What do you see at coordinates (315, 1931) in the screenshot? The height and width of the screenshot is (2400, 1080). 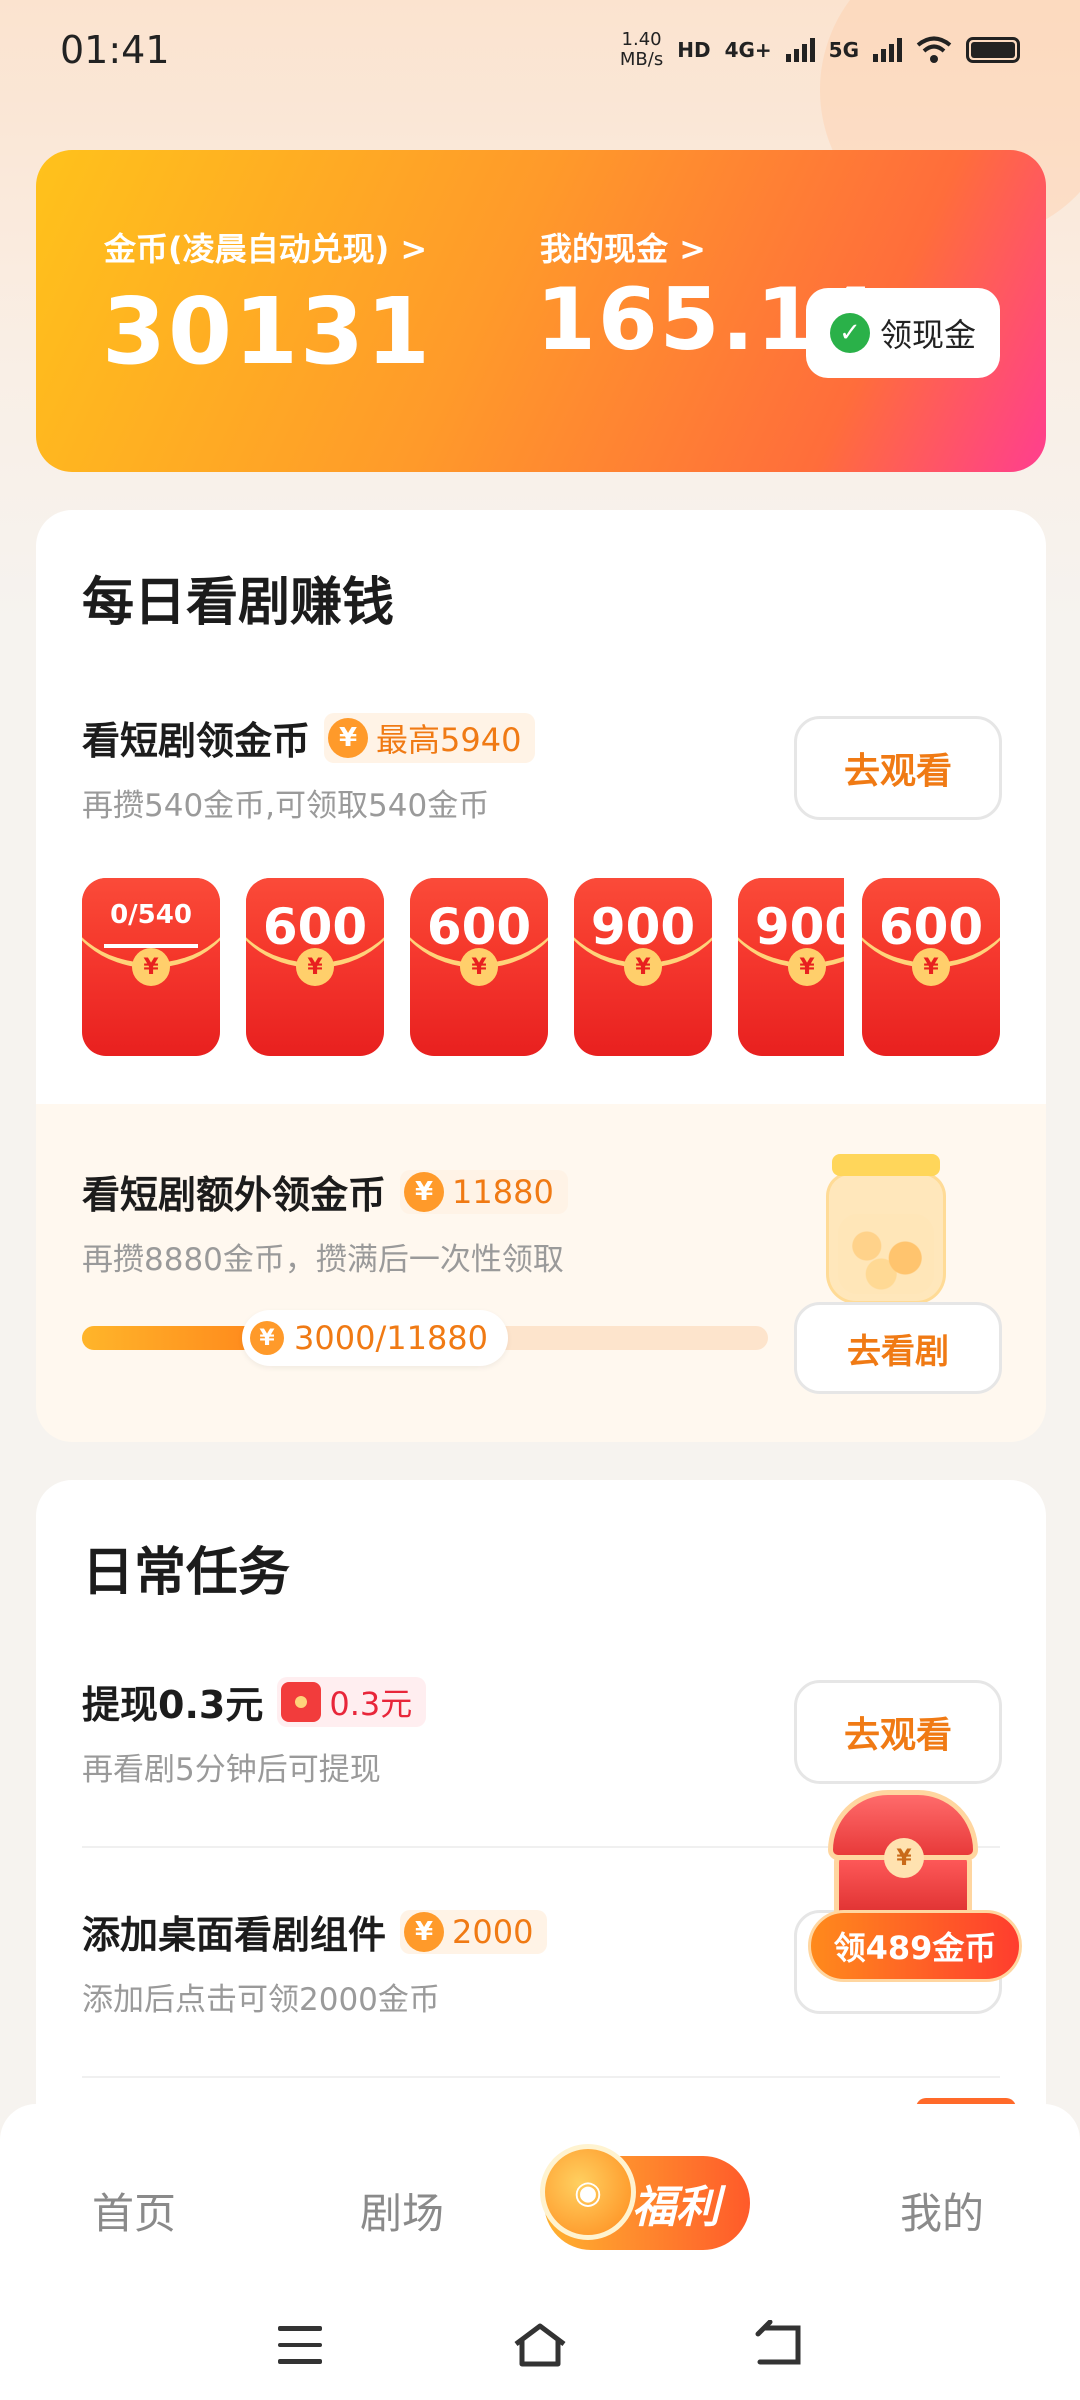 I see `widget-task-title: 添加桌面看剧组件 ¥ 2000` at bounding box center [315, 1931].